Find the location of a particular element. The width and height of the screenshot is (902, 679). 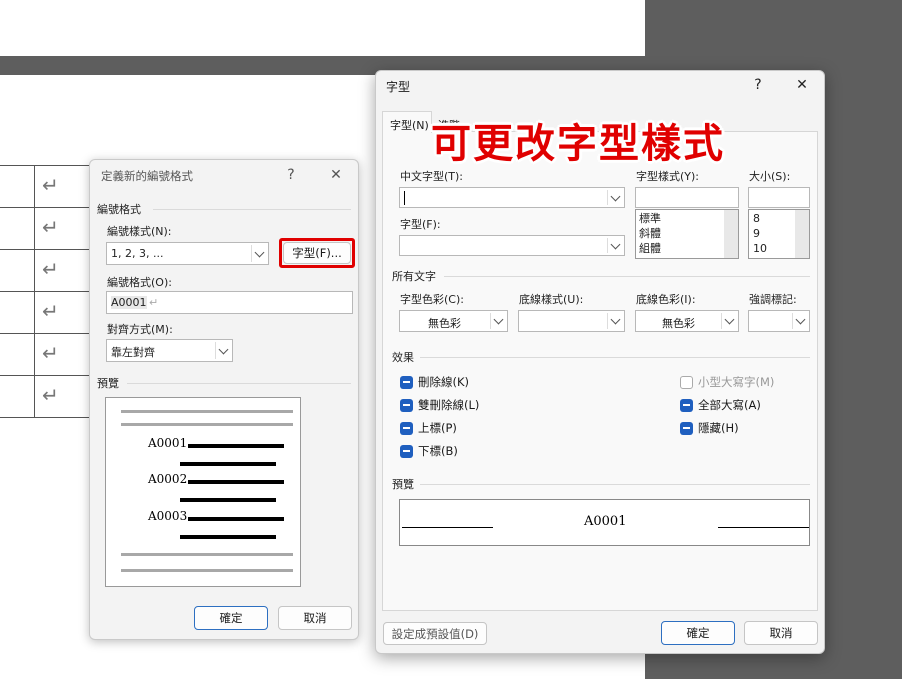

all-text-label: 所有文字 is located at coordinates (414, 276).